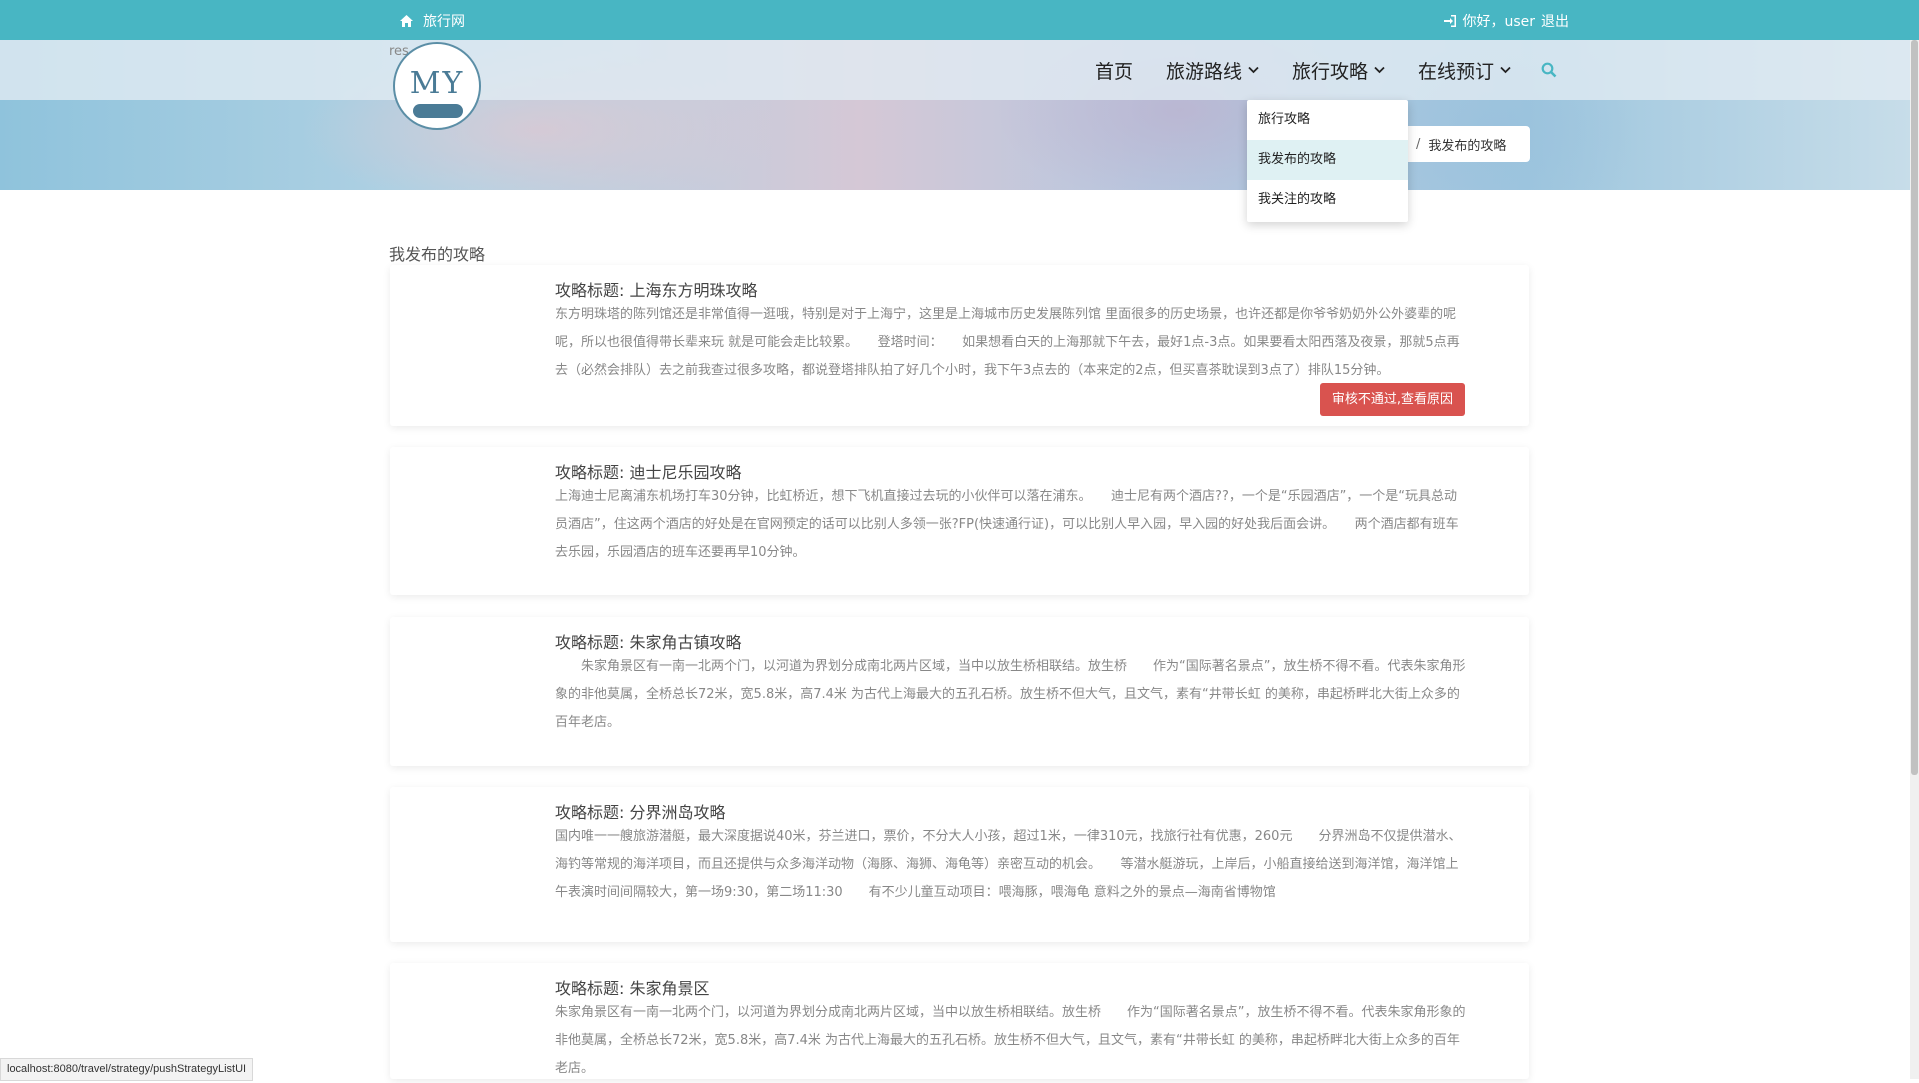 The height and width of the screenshot is (1083, 1919). I want to click on strategy-title: 攻略标题: 迪士尼乐园攻略, so click(648, 471).